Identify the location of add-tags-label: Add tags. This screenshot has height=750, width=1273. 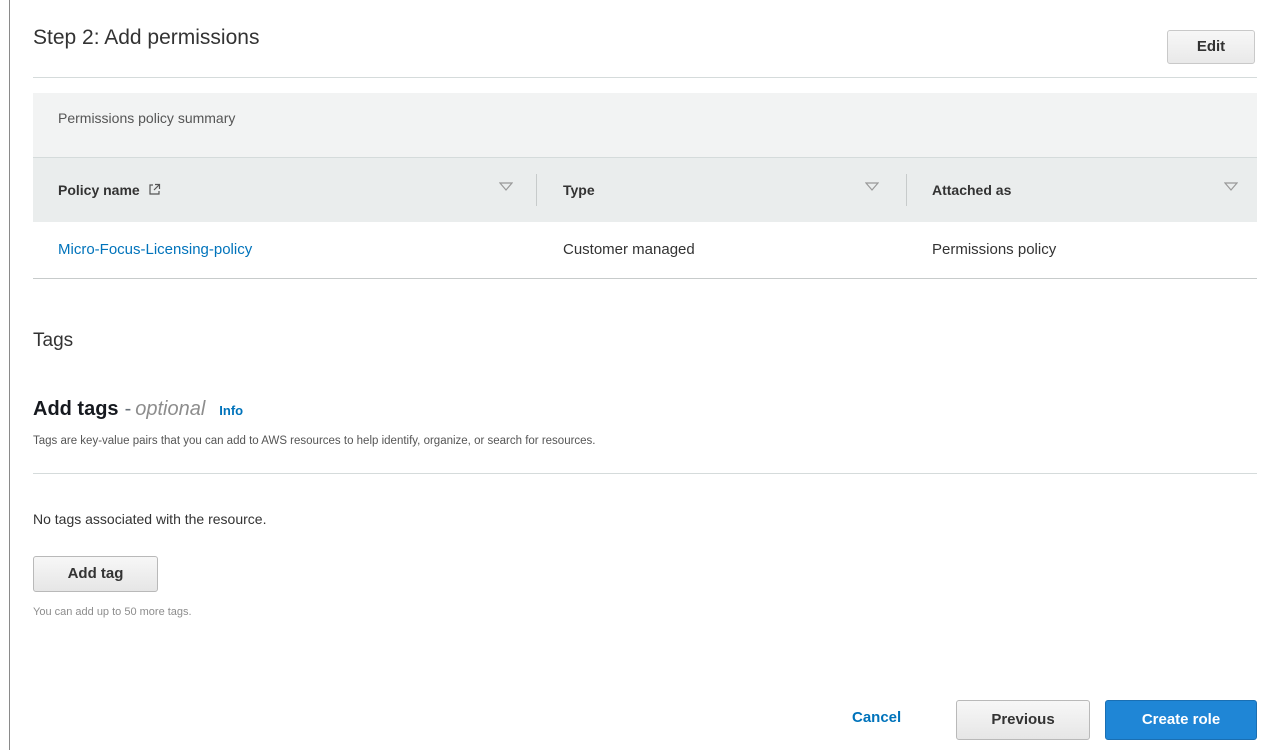
(76, 409).